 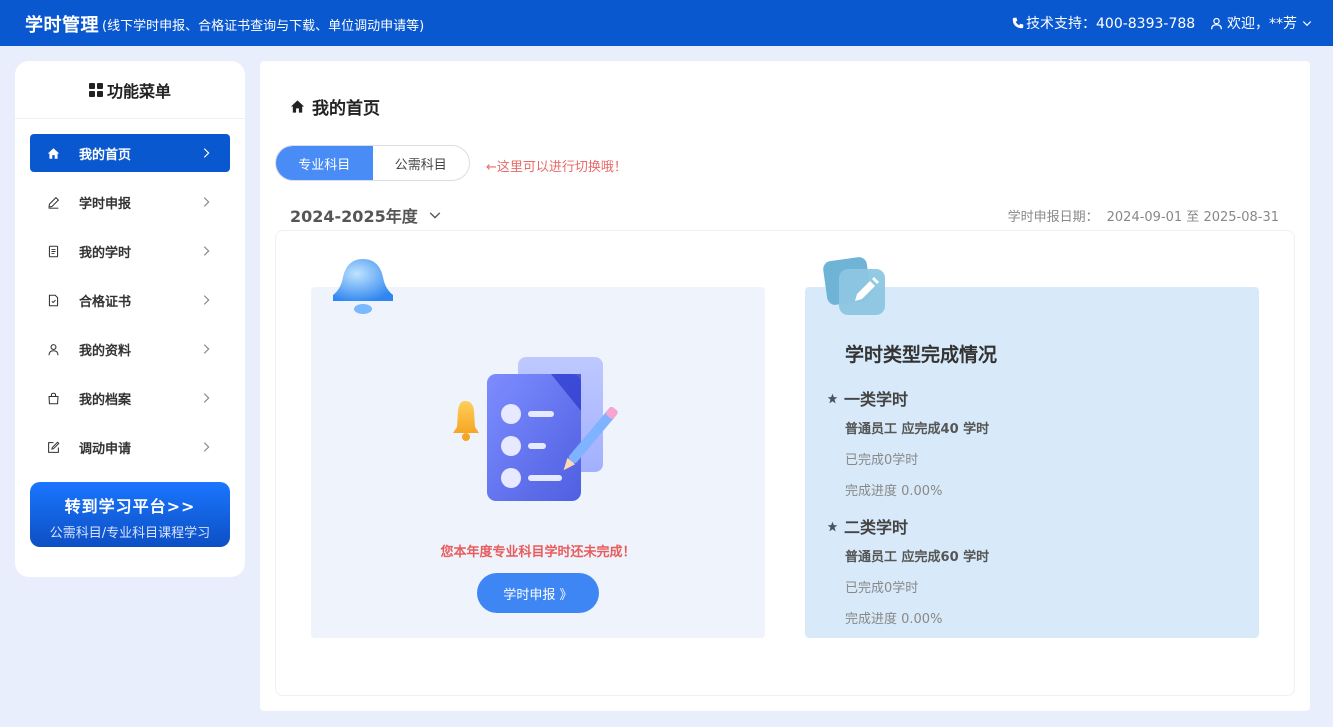 What do you see at coordinates (105, 302) in the screenshot?
I see `sidebar-item-label: 合格证书` at bounding box center [105, 302].